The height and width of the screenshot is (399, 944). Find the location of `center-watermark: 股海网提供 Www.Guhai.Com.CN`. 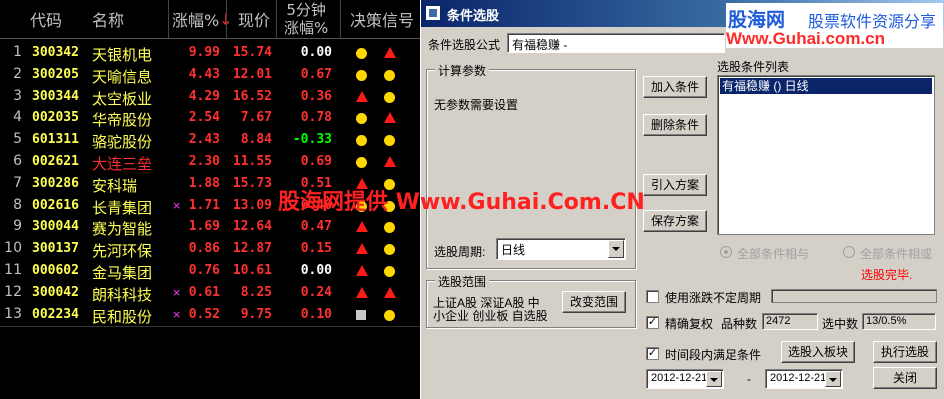

center-watermark: 股海网提供 Www.Guhai.Com.CN is located at coordinates (461, 202).